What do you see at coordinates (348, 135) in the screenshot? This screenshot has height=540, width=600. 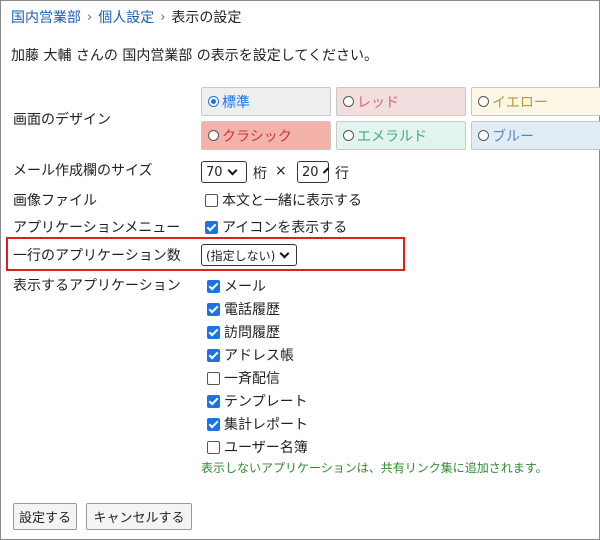 I see `design-emerald-radio-icon` at bounding box center [348, 135].